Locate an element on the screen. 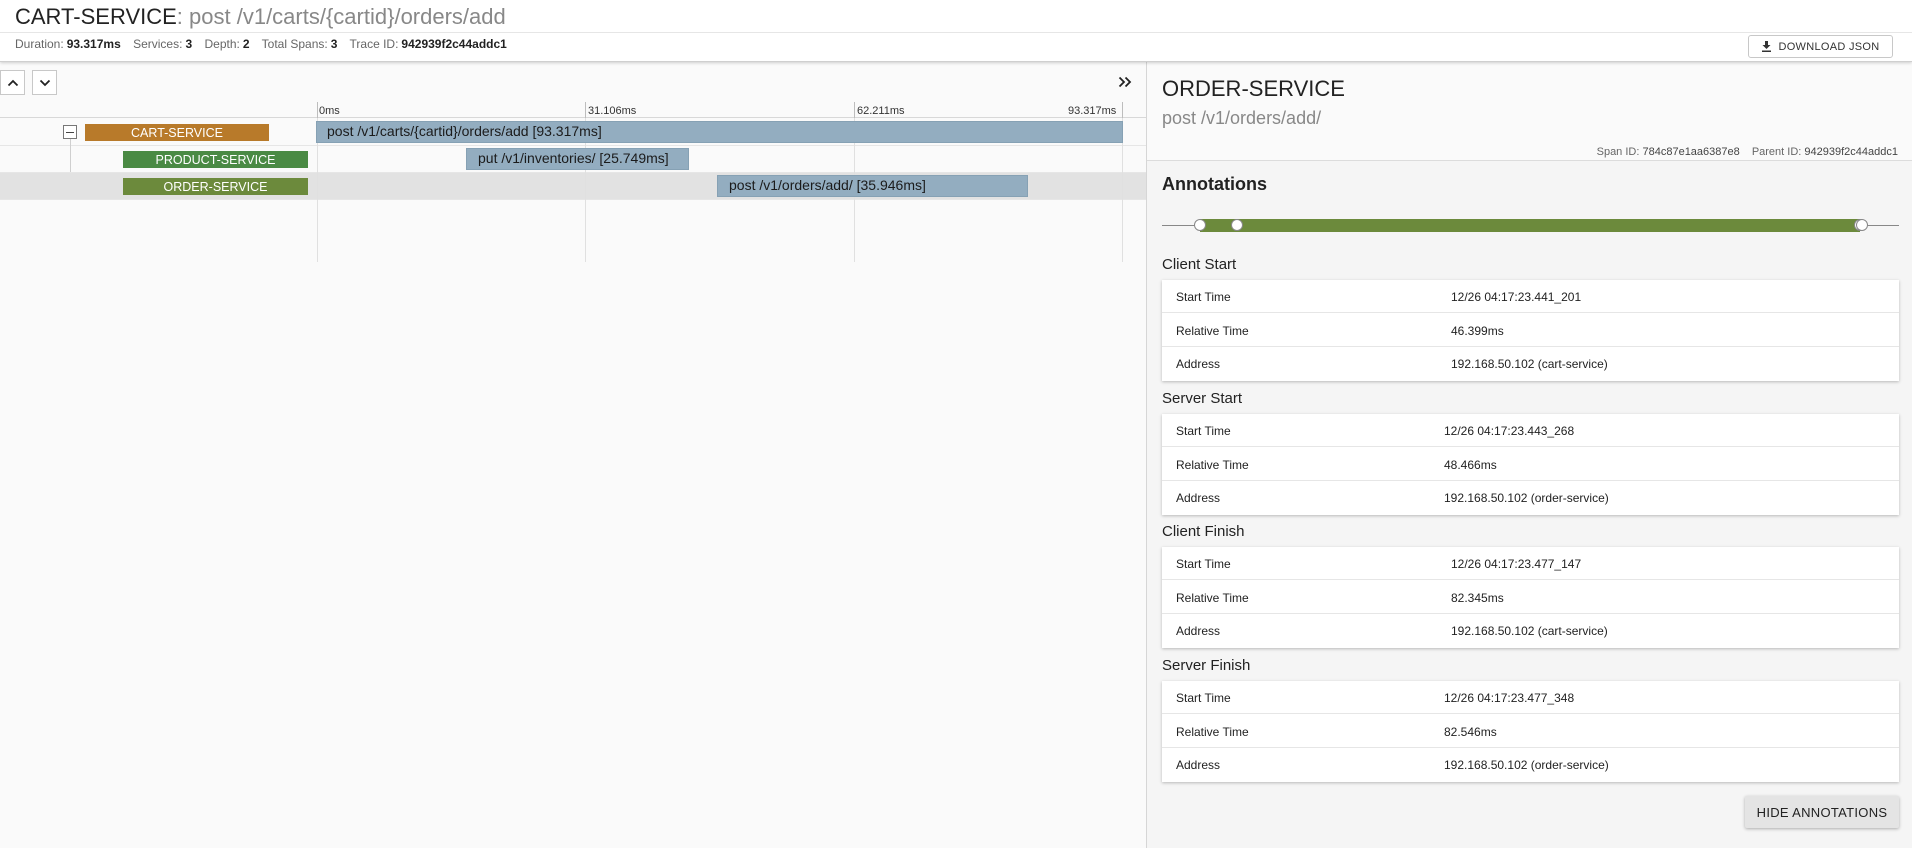  services-value: 3 is located at coordinates (189, 44).